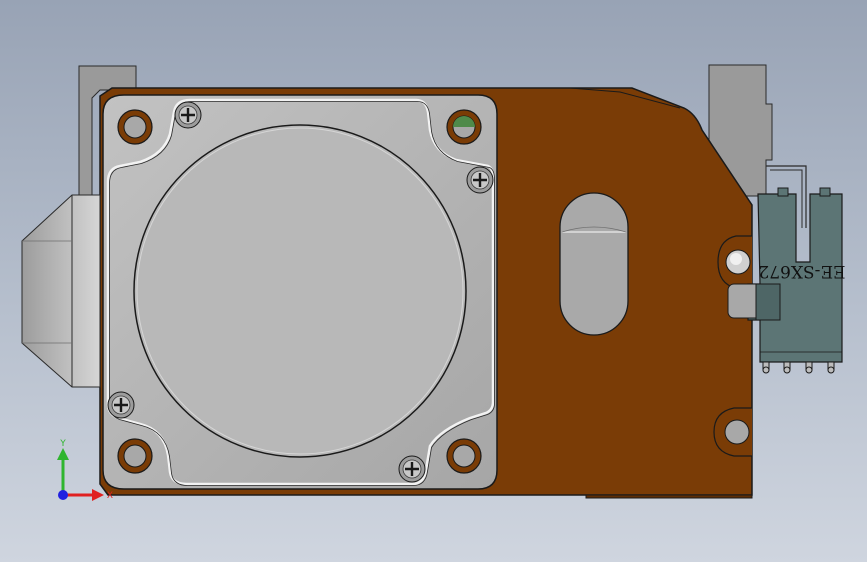 The height and width of the screenshot is (562, 867). What do you see at coordinates (62, 444) in the screenshot?
I see `y-axis-label: Y` at bounding box center [62, 444].